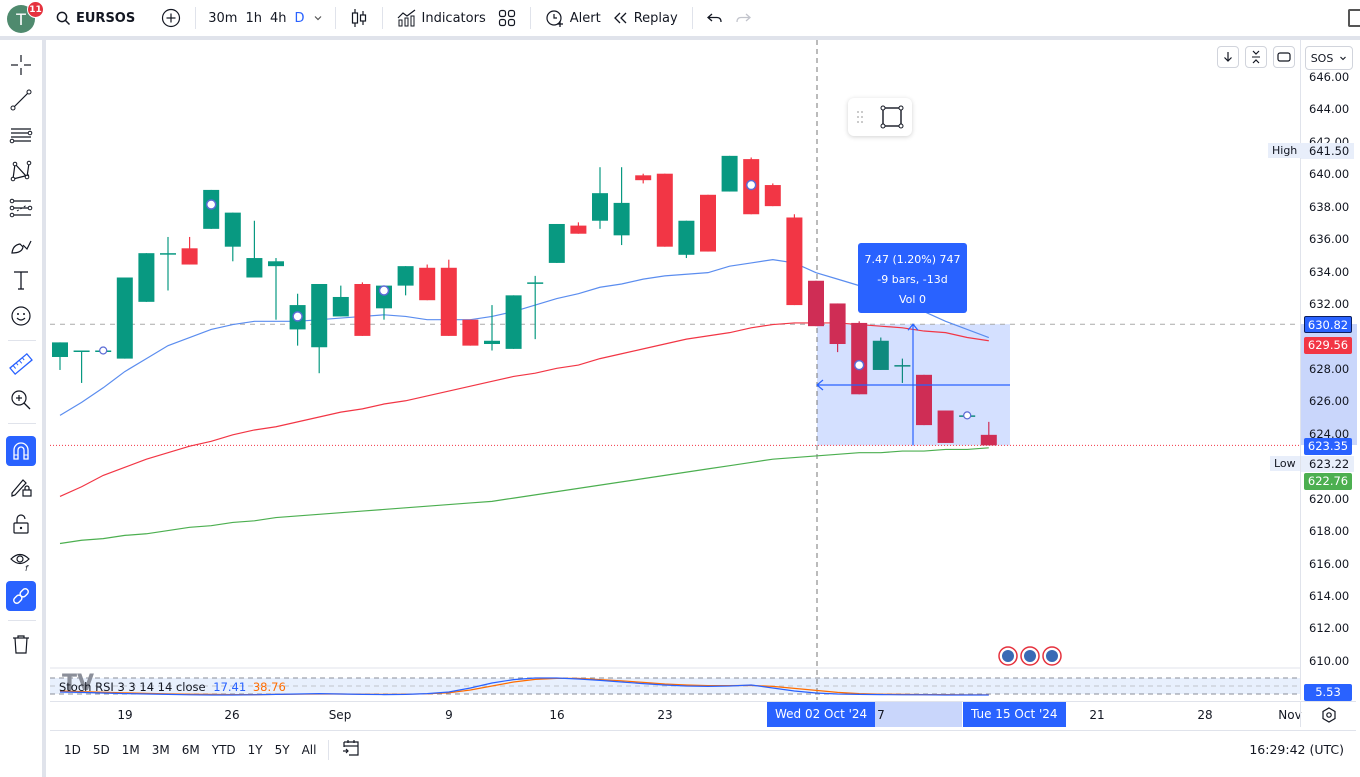 Image resolution: width=1360 pixels, height=777 pixels. Describe the element at coordinates (1097, 715) in the screenshot. I see `time-label: 21` at that location.